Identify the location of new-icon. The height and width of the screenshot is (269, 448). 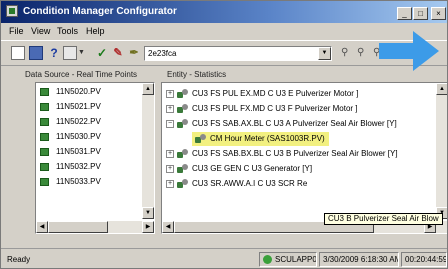
(18, 53).